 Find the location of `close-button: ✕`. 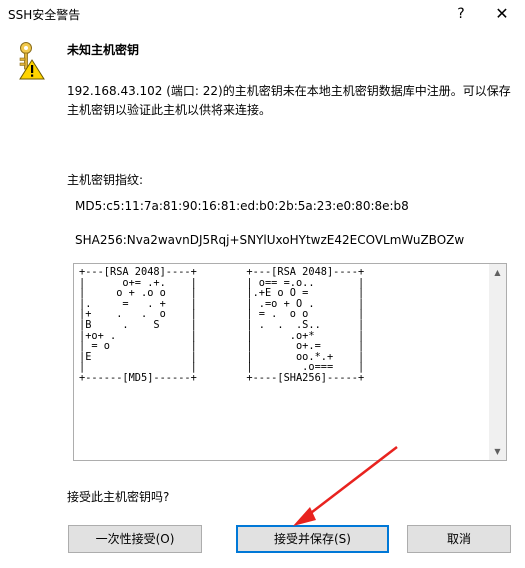

close-button: ✕ is located at coordinates (502, 15).